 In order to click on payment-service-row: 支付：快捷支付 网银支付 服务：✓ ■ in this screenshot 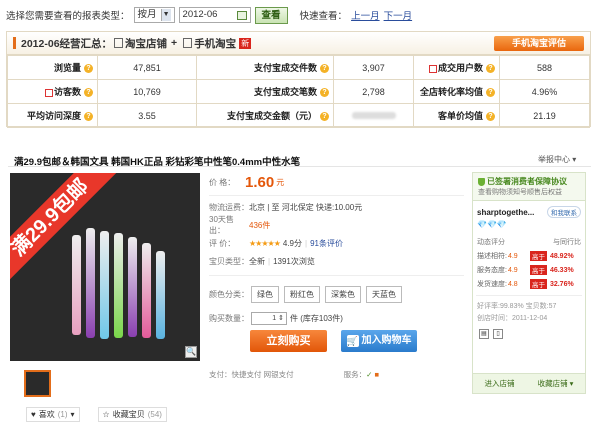, I will do `click(294, 374)`.